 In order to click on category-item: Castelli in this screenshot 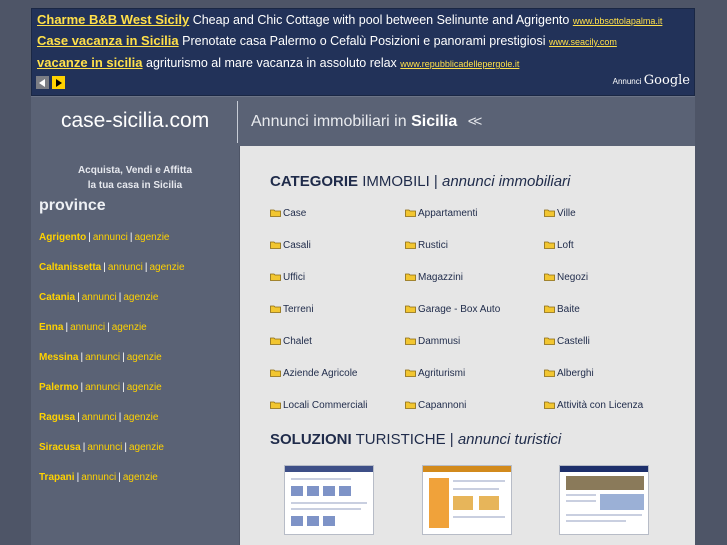, I will do `click(567, 341)`.